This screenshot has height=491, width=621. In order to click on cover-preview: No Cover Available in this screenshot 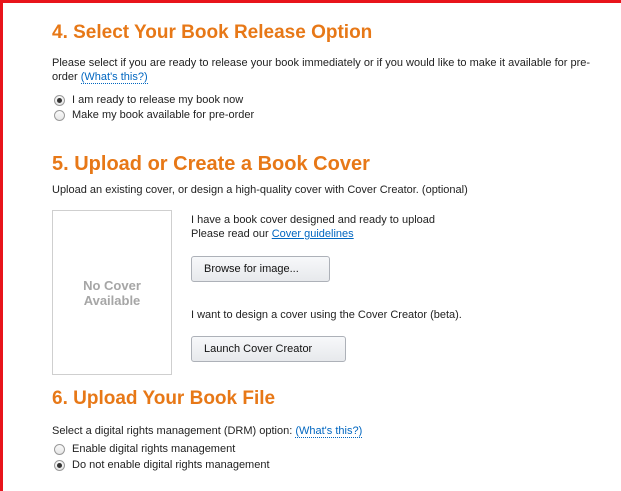, I will do `click(112, 292)`.